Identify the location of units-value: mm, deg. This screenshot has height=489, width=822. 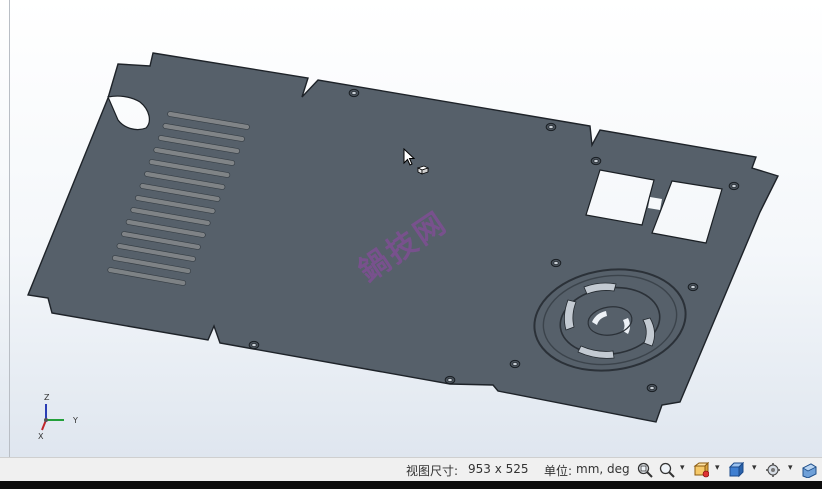
(603, 469).